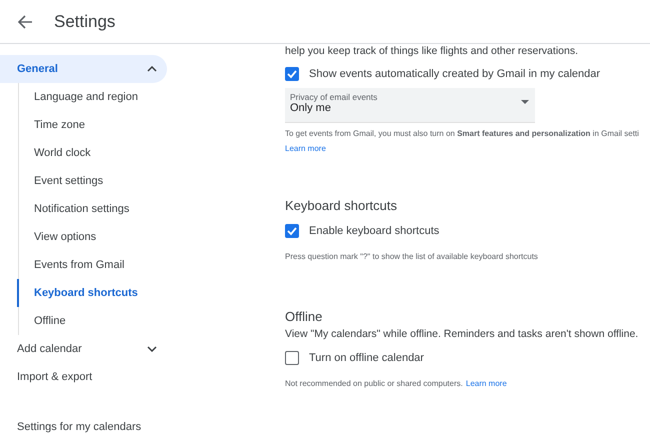 The height and width of the screenshot is (434, 650). I want to click on sidebar-item: General, so click(83, 69).